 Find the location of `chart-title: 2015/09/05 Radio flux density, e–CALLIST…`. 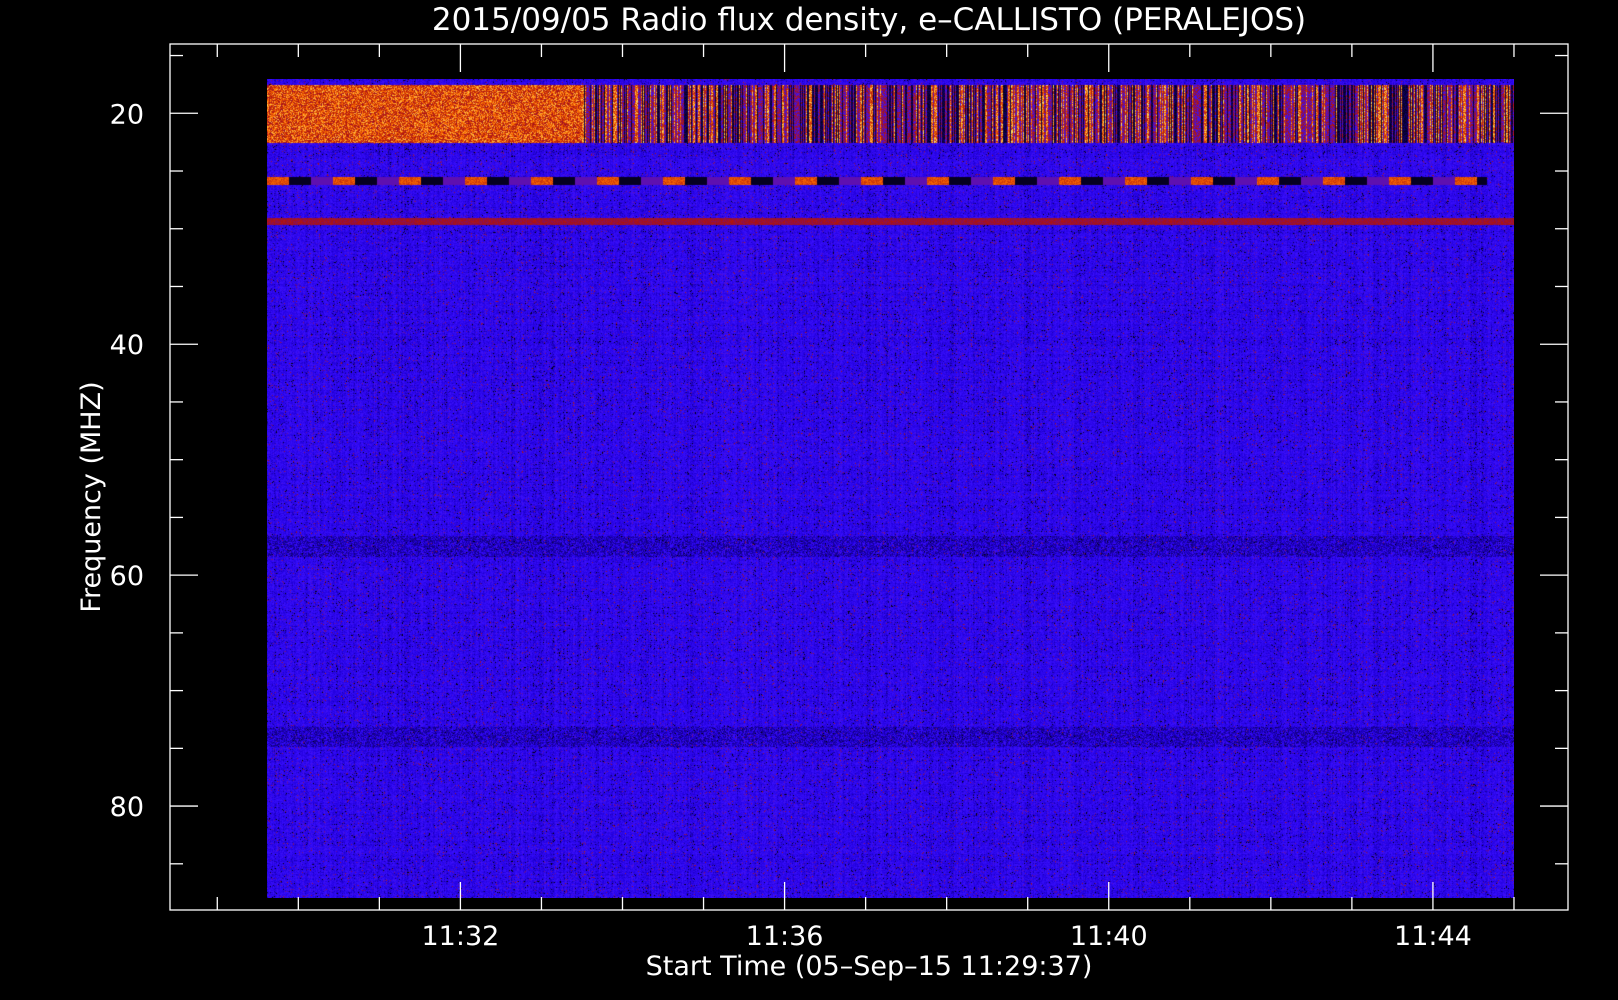

chart-title: 2015/09/05 Radio flux density, e–CALLIST… is located at coordinates (869, 20).